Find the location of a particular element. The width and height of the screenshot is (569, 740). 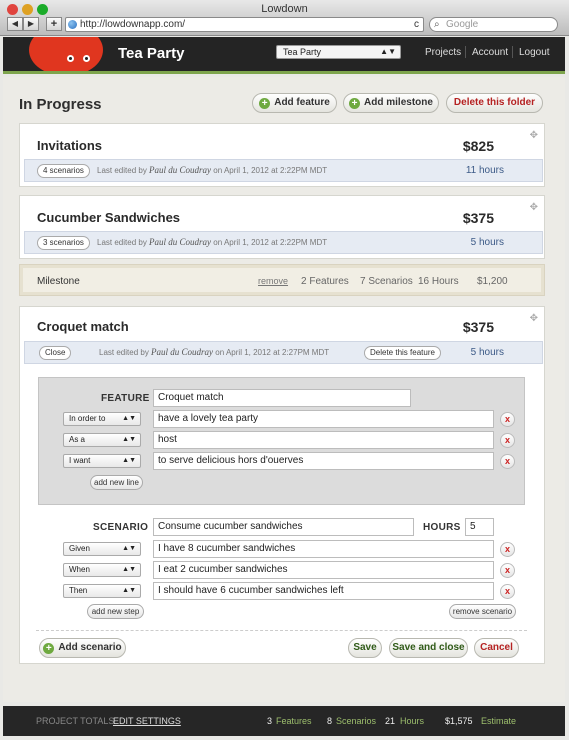

step-value-input: I have 8 cucumber sandwiches is located at coordinates (323, 549).